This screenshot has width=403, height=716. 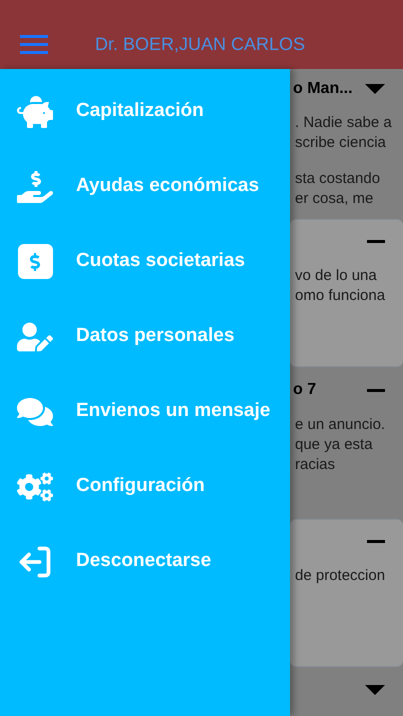 I want to click on card-text: . Nadie sabe a, so click(x=342, y=123).